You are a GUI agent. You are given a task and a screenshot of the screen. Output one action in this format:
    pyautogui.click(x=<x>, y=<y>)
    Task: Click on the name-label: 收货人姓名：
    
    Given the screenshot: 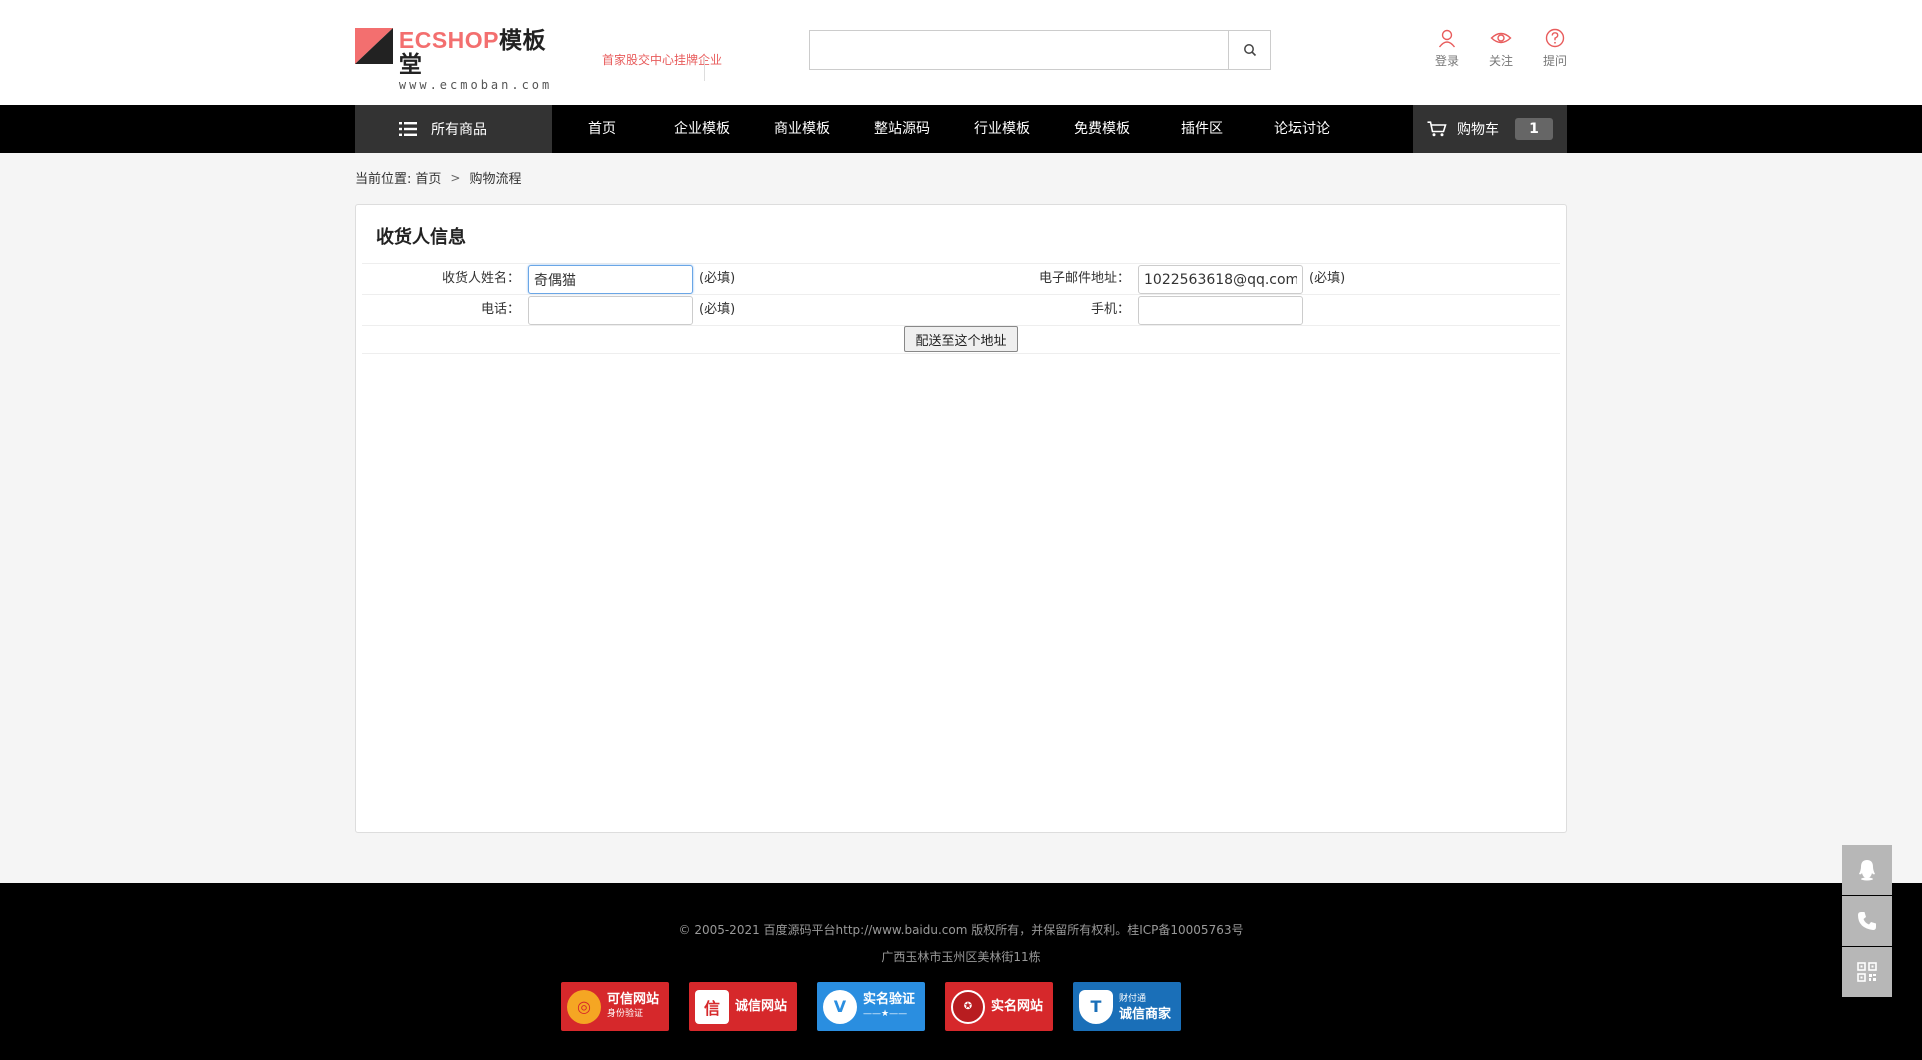 What is the action you would take?
    pyautogui.click(x=480, y=278)
    